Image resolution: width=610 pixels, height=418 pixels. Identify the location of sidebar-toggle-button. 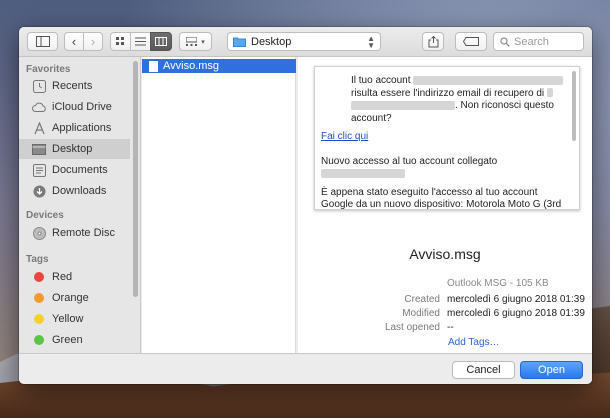
(42, 41).